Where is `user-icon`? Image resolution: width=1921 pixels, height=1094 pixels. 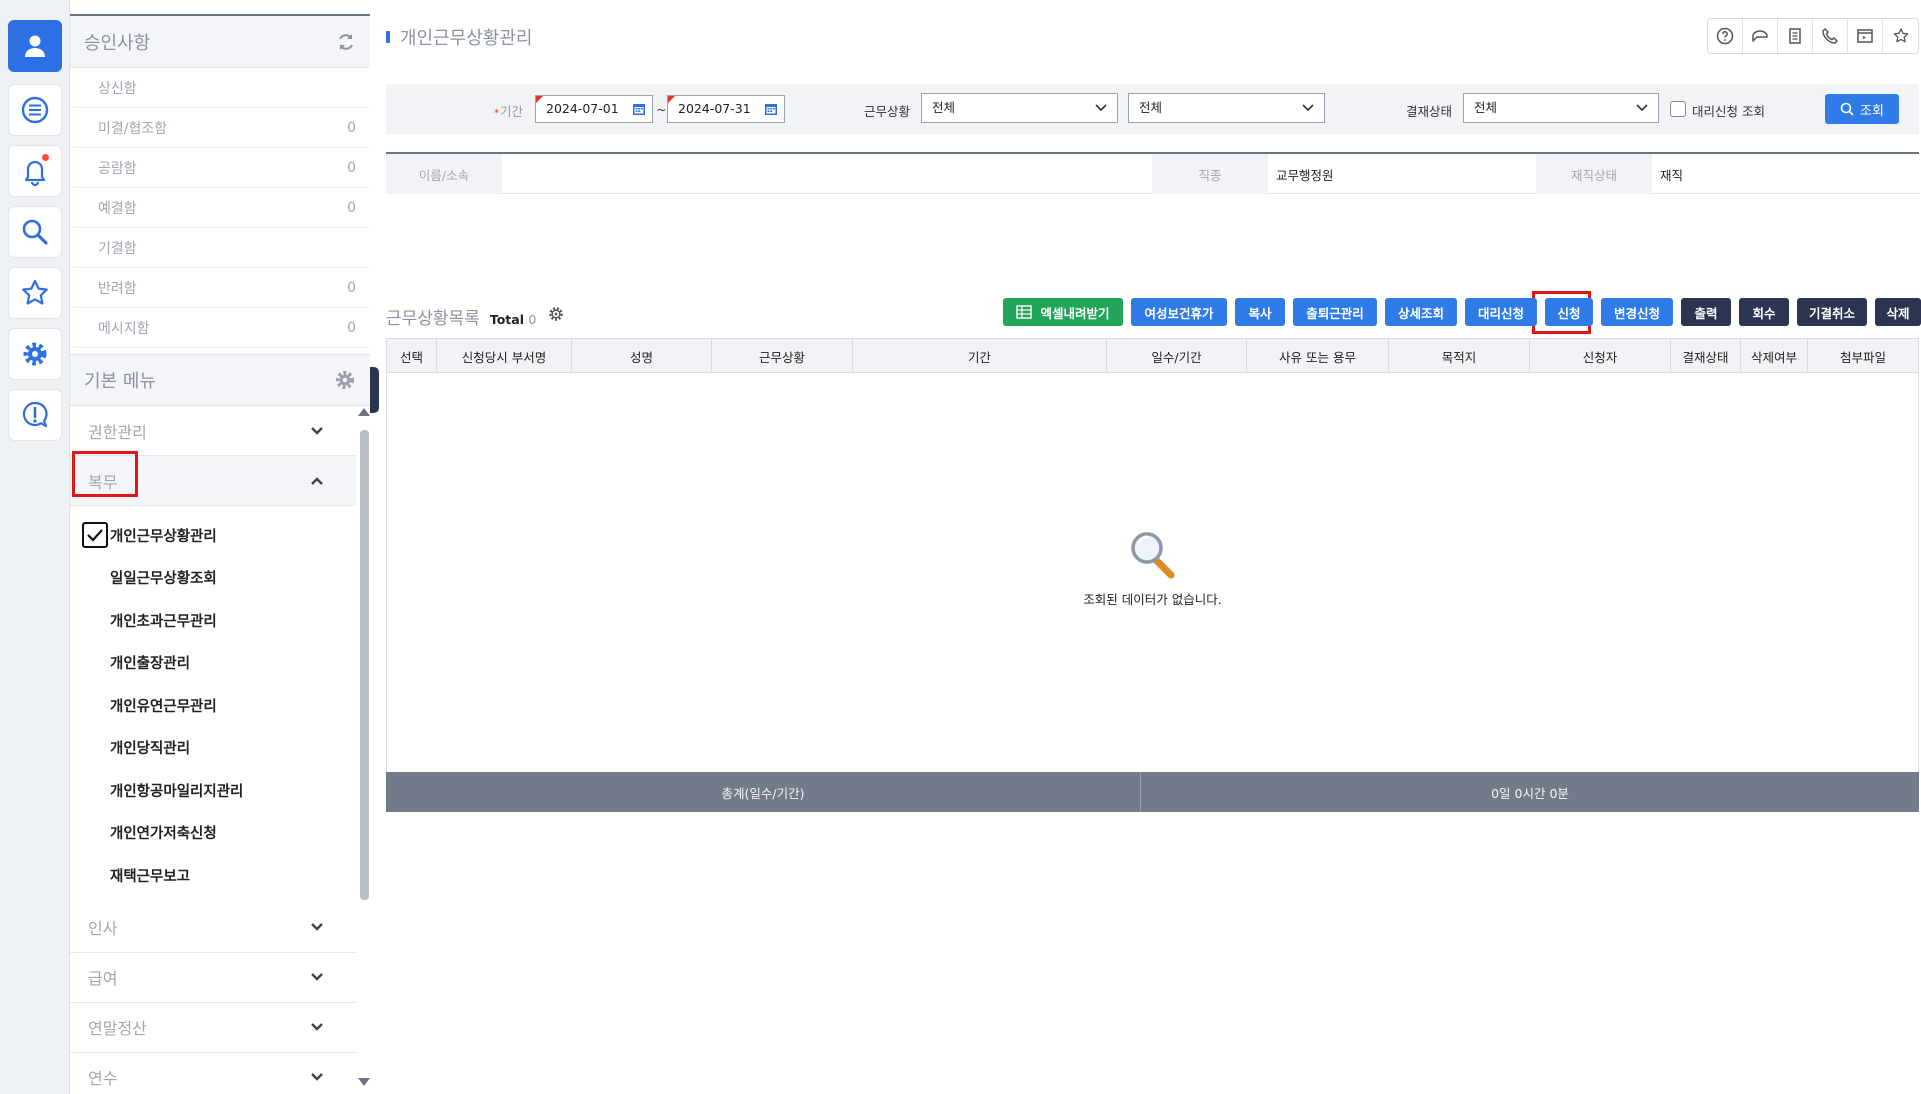 user-icon is located at coordinates (35, 46).